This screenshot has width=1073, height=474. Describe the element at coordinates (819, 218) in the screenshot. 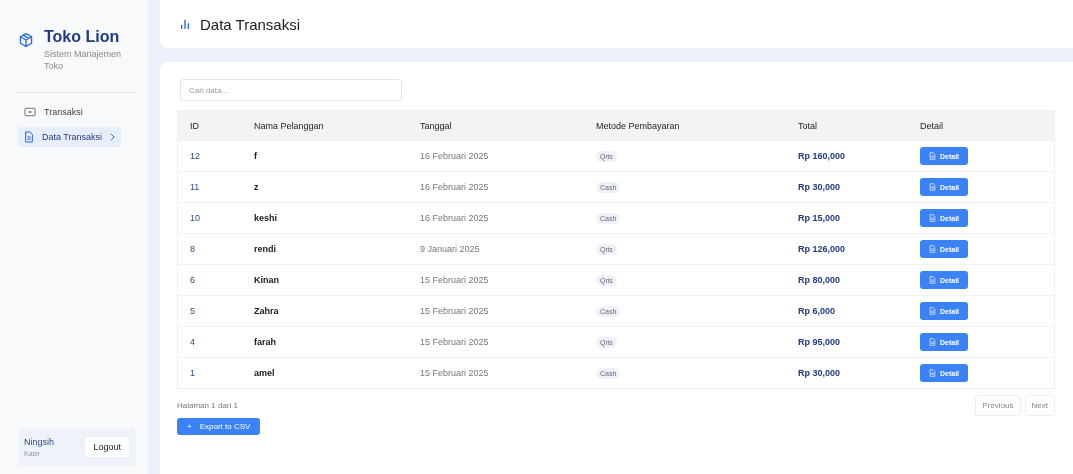

I see `total-cell: Rp 15,000` at that location.